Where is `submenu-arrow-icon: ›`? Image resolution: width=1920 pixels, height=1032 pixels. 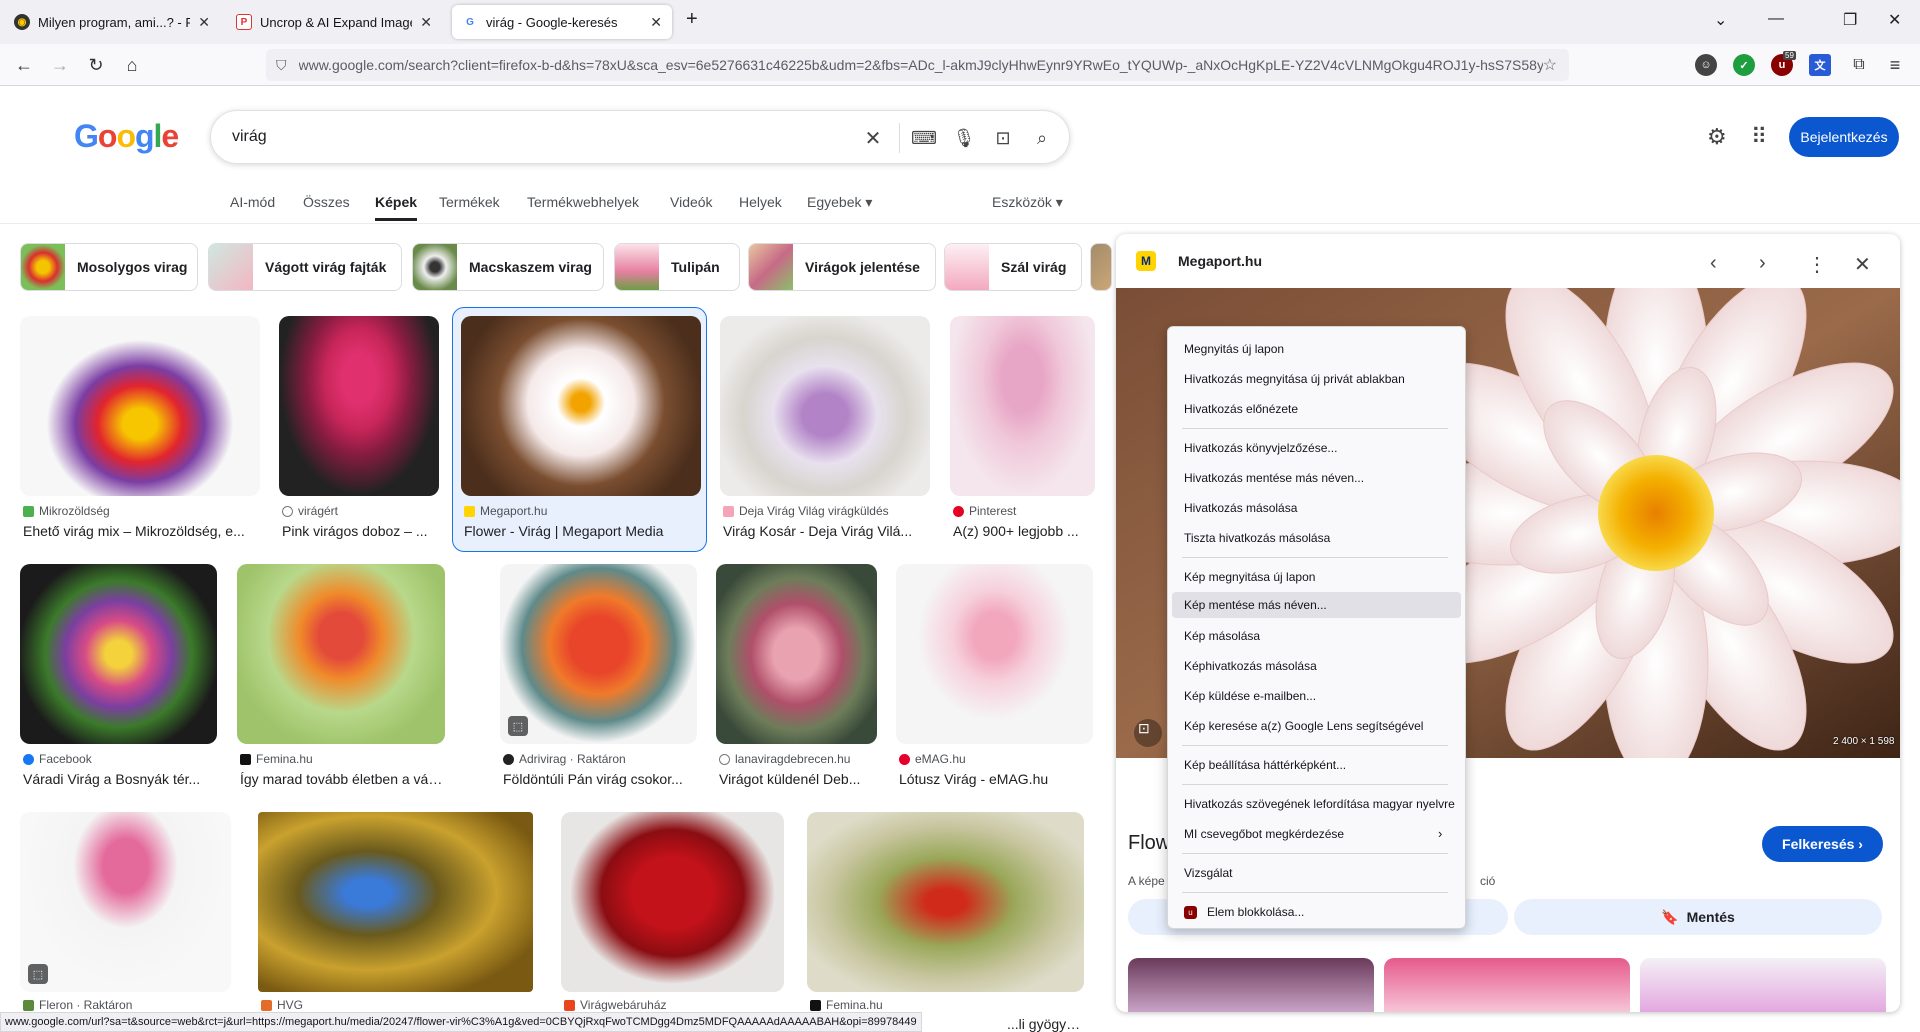
submenu-arrow-icon: › is located at coordinates (1440, 833).